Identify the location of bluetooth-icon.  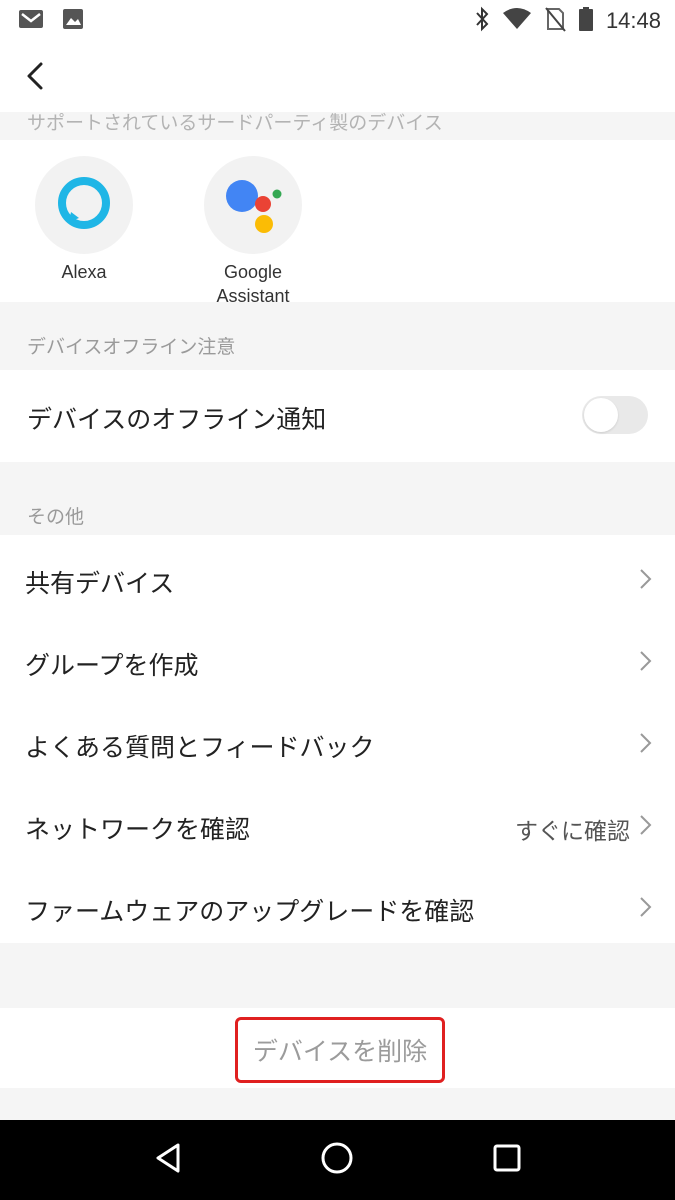
(482, 21).